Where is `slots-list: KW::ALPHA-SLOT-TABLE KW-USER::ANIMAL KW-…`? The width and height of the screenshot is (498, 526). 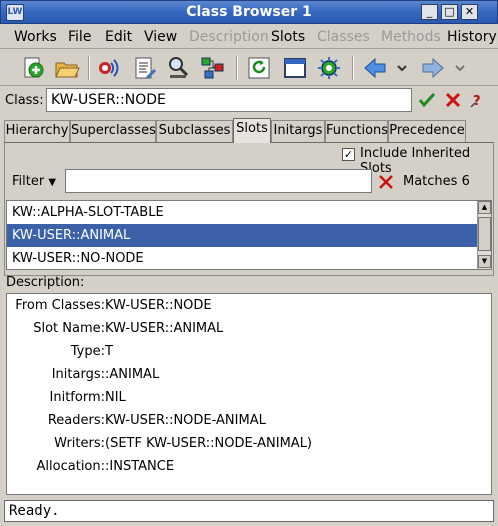
slots-list: KW::ALPHA-SLOT-TABLE KW-USER::ANIMAL KW-… is located at coordinates (249, 235).